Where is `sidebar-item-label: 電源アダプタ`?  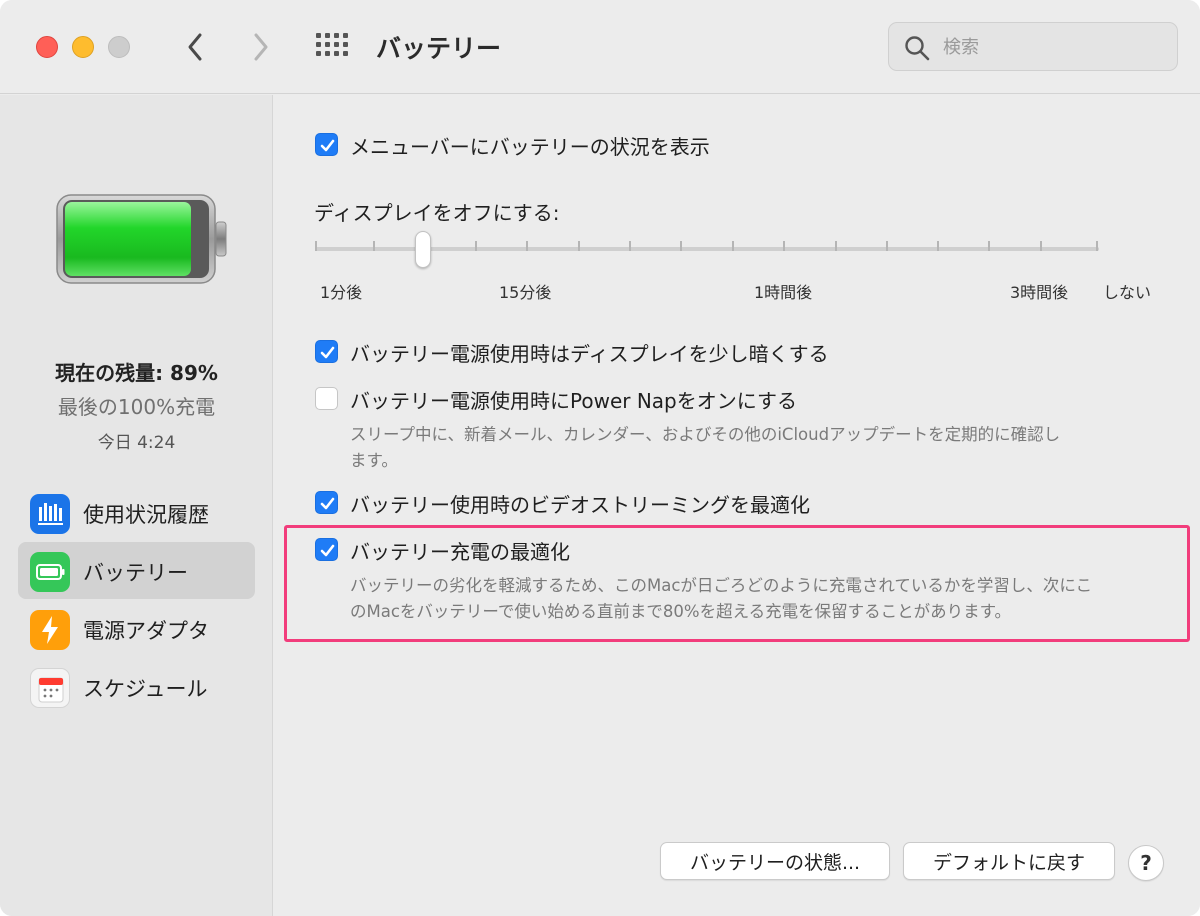 sidebar-item-label: 電源アダプタ is located at coordinates (146, 631).